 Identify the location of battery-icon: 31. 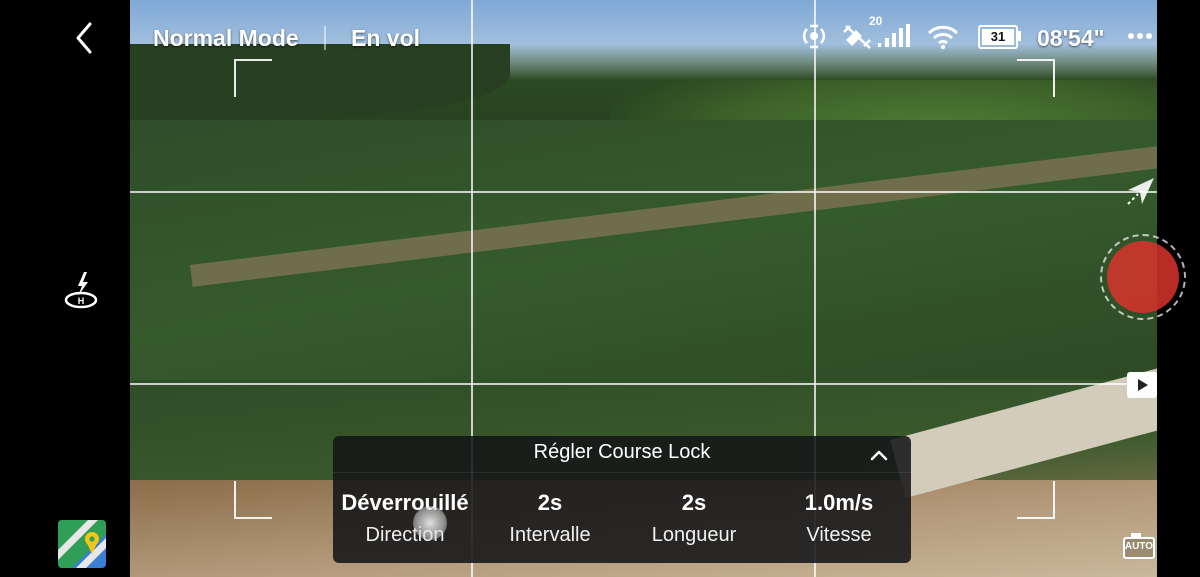
(1000, 37).